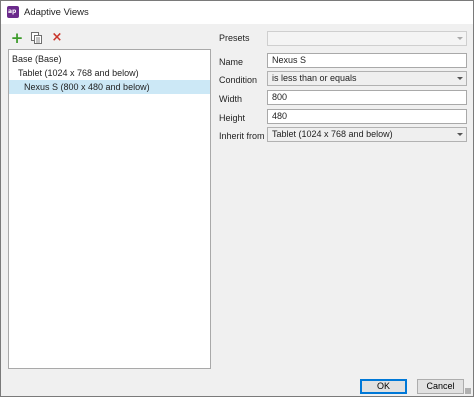 This screenshot has height=397, width=474. I want to click on height-value: 480, so click(280, 116).